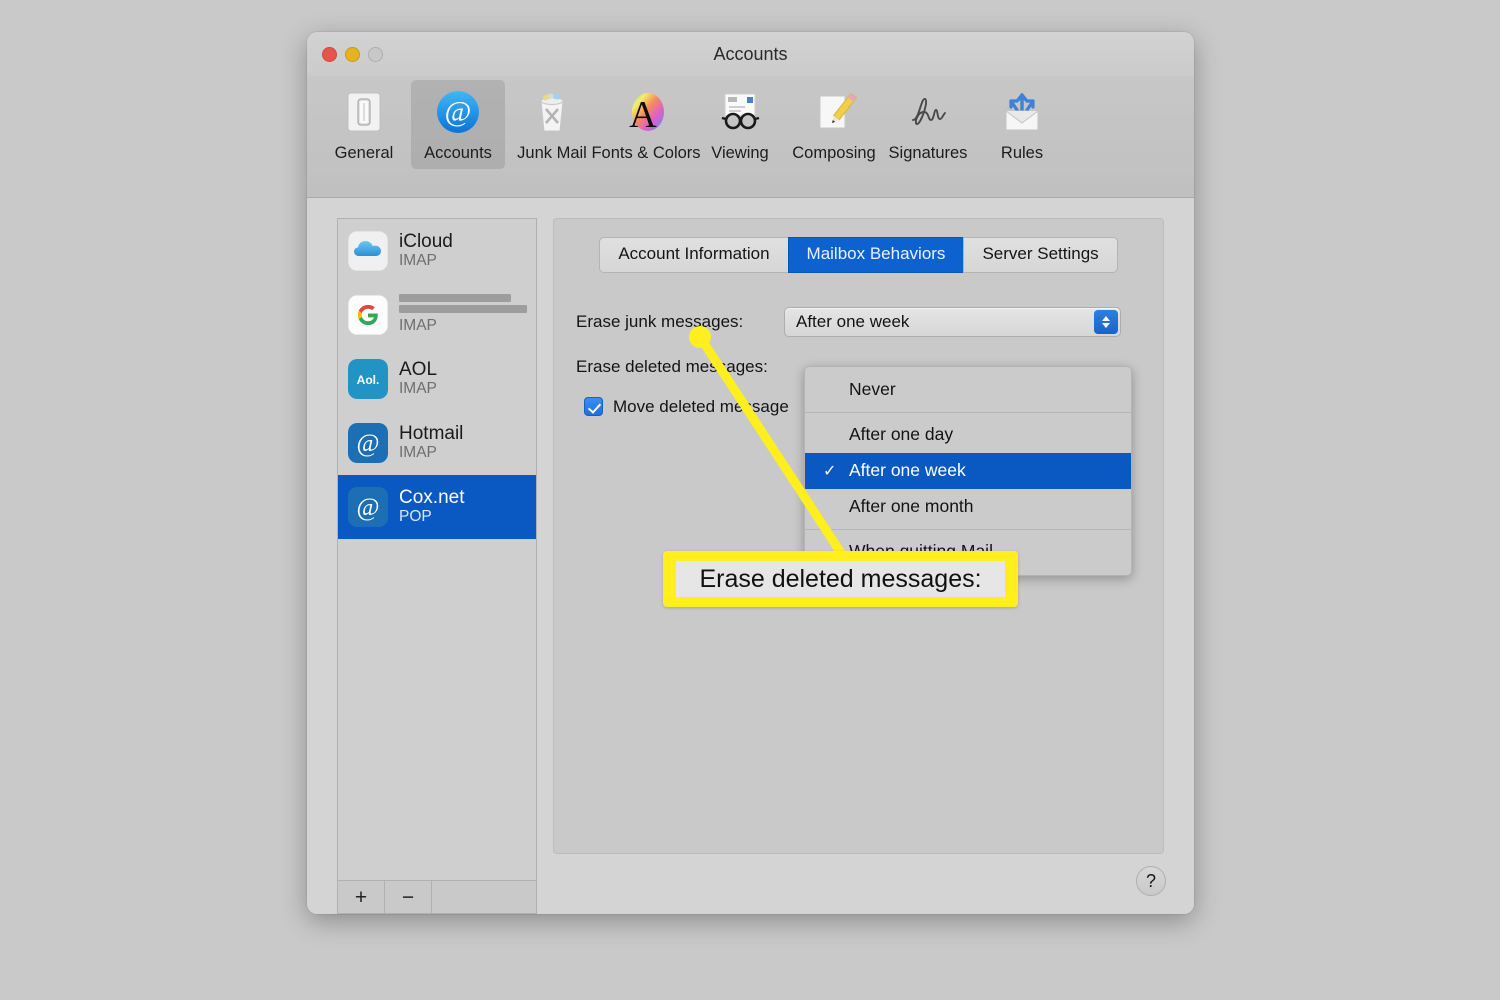  I want to click on tab-mailbox-behaviors: Mailbox Behaviors, so click(876, 255).